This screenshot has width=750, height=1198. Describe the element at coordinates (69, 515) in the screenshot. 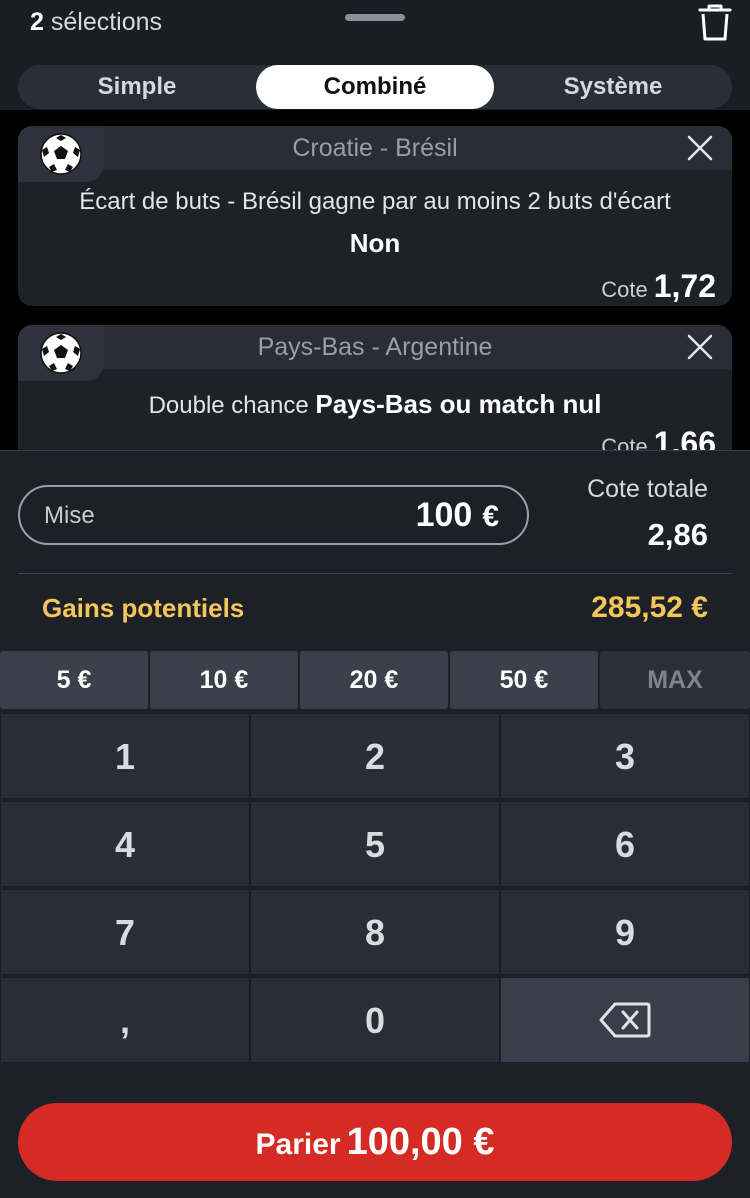

I see `stake-label: Mise` at that location.